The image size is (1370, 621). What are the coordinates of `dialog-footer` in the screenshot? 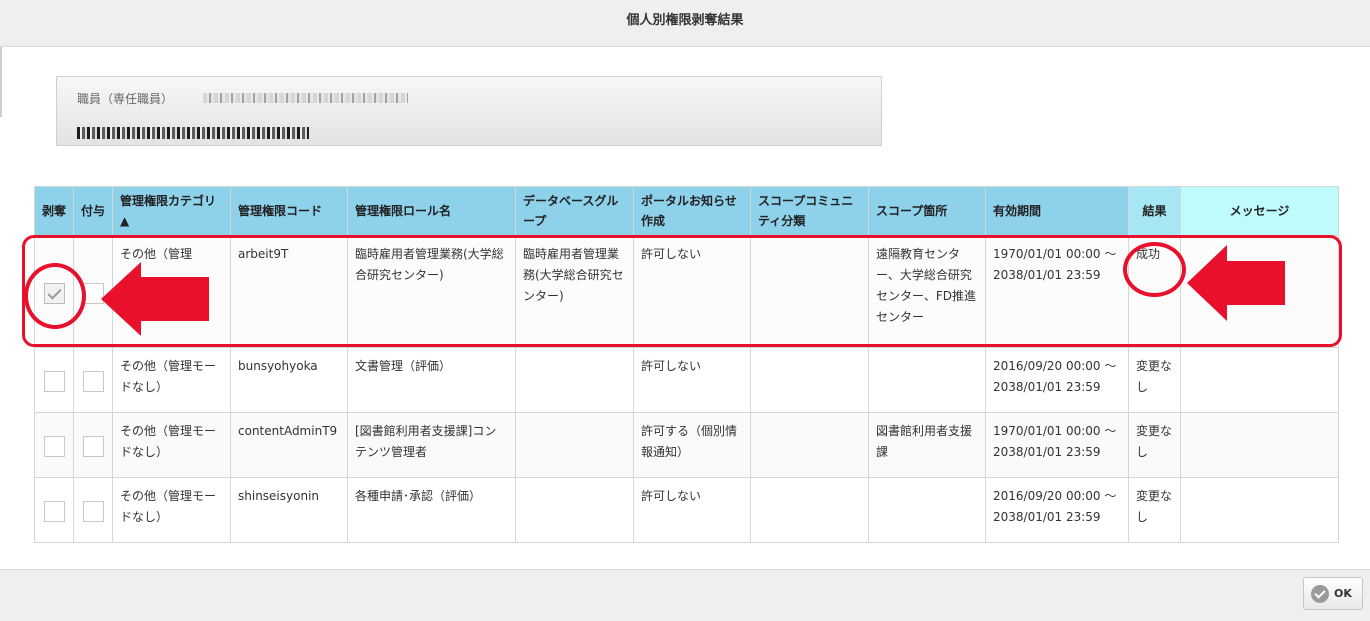 It's located at (685, 595).